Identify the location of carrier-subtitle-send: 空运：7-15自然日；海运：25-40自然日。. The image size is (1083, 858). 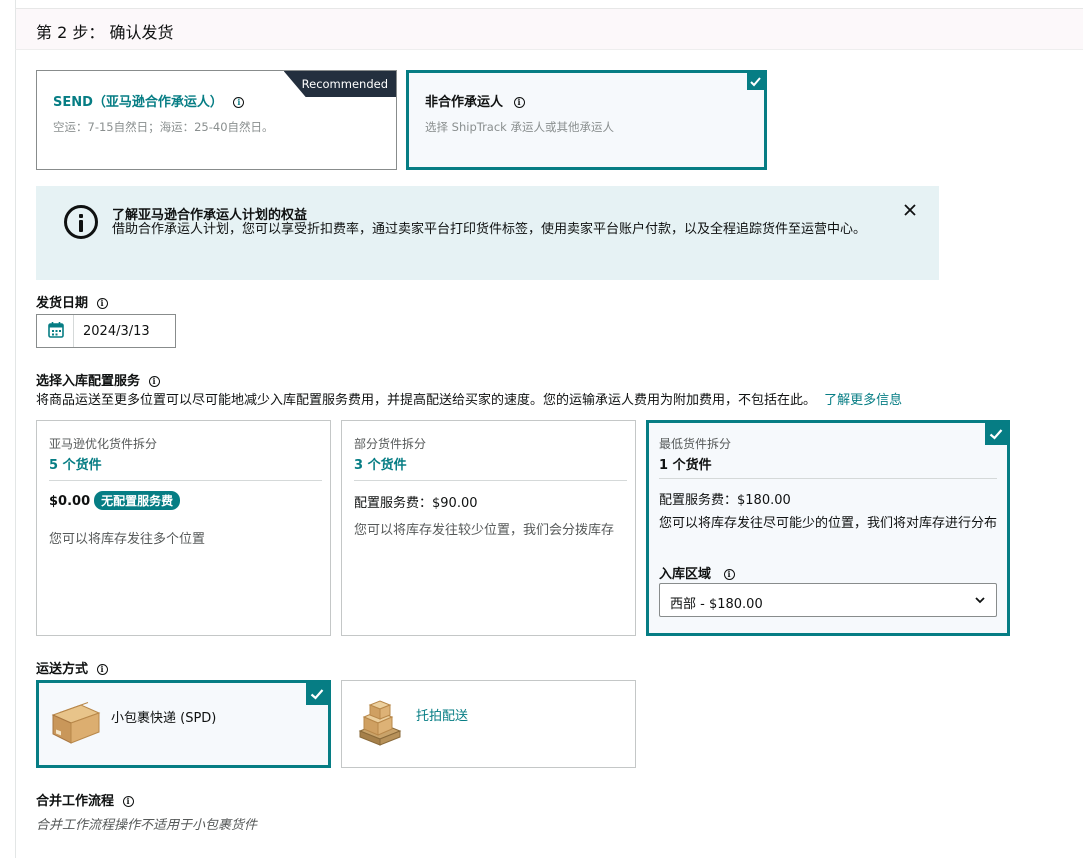
(163, 127).